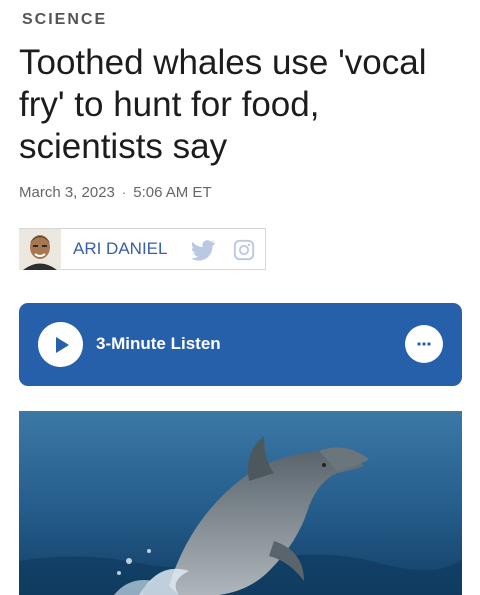 The width and height of the screenshot is (480, 595). Describe the element at coordinates (115, 192) in the screenshot. I see `dateline: March 3, 2023 · 5:06 AM ET` at that location.